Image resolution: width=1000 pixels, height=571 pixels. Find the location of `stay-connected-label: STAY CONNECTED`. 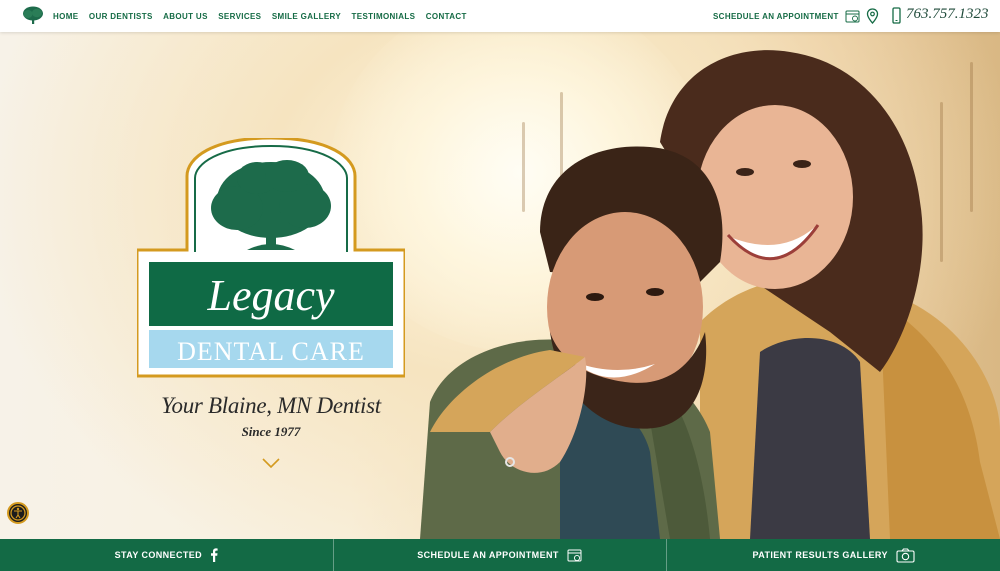

stay-connected-label: STAY CONNECTED is located at coordinates (158, 555).